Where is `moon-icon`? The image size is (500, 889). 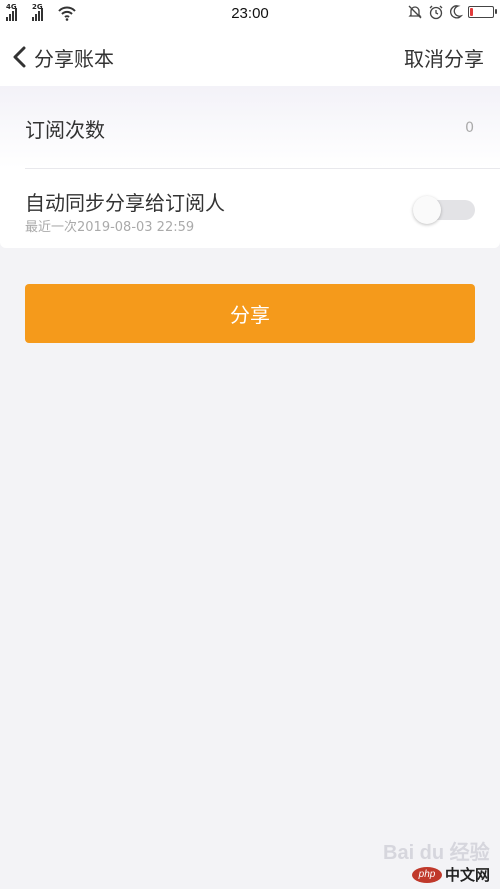
moon-icon is located at coordinates (456, 12).